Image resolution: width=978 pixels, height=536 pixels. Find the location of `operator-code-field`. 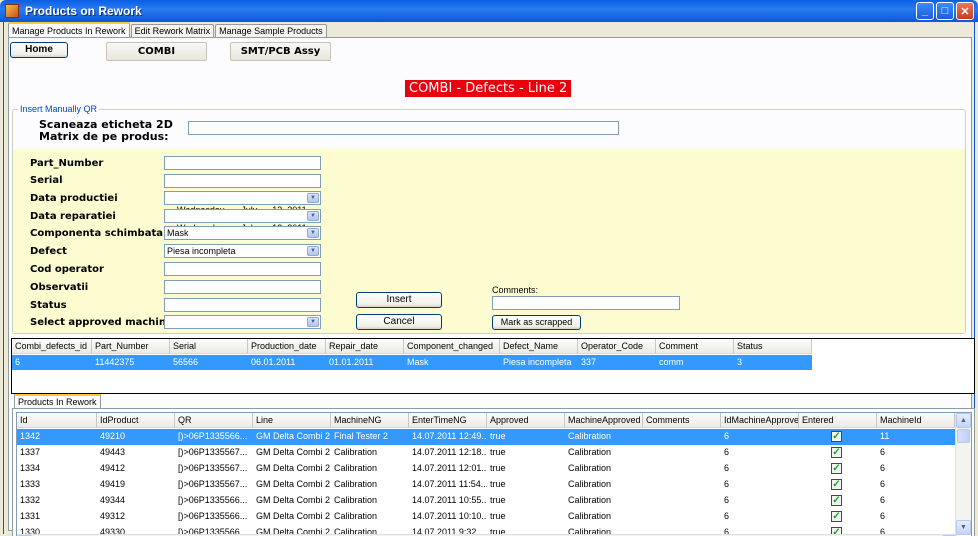

operator-code-field is located at coordinates (242, 269).